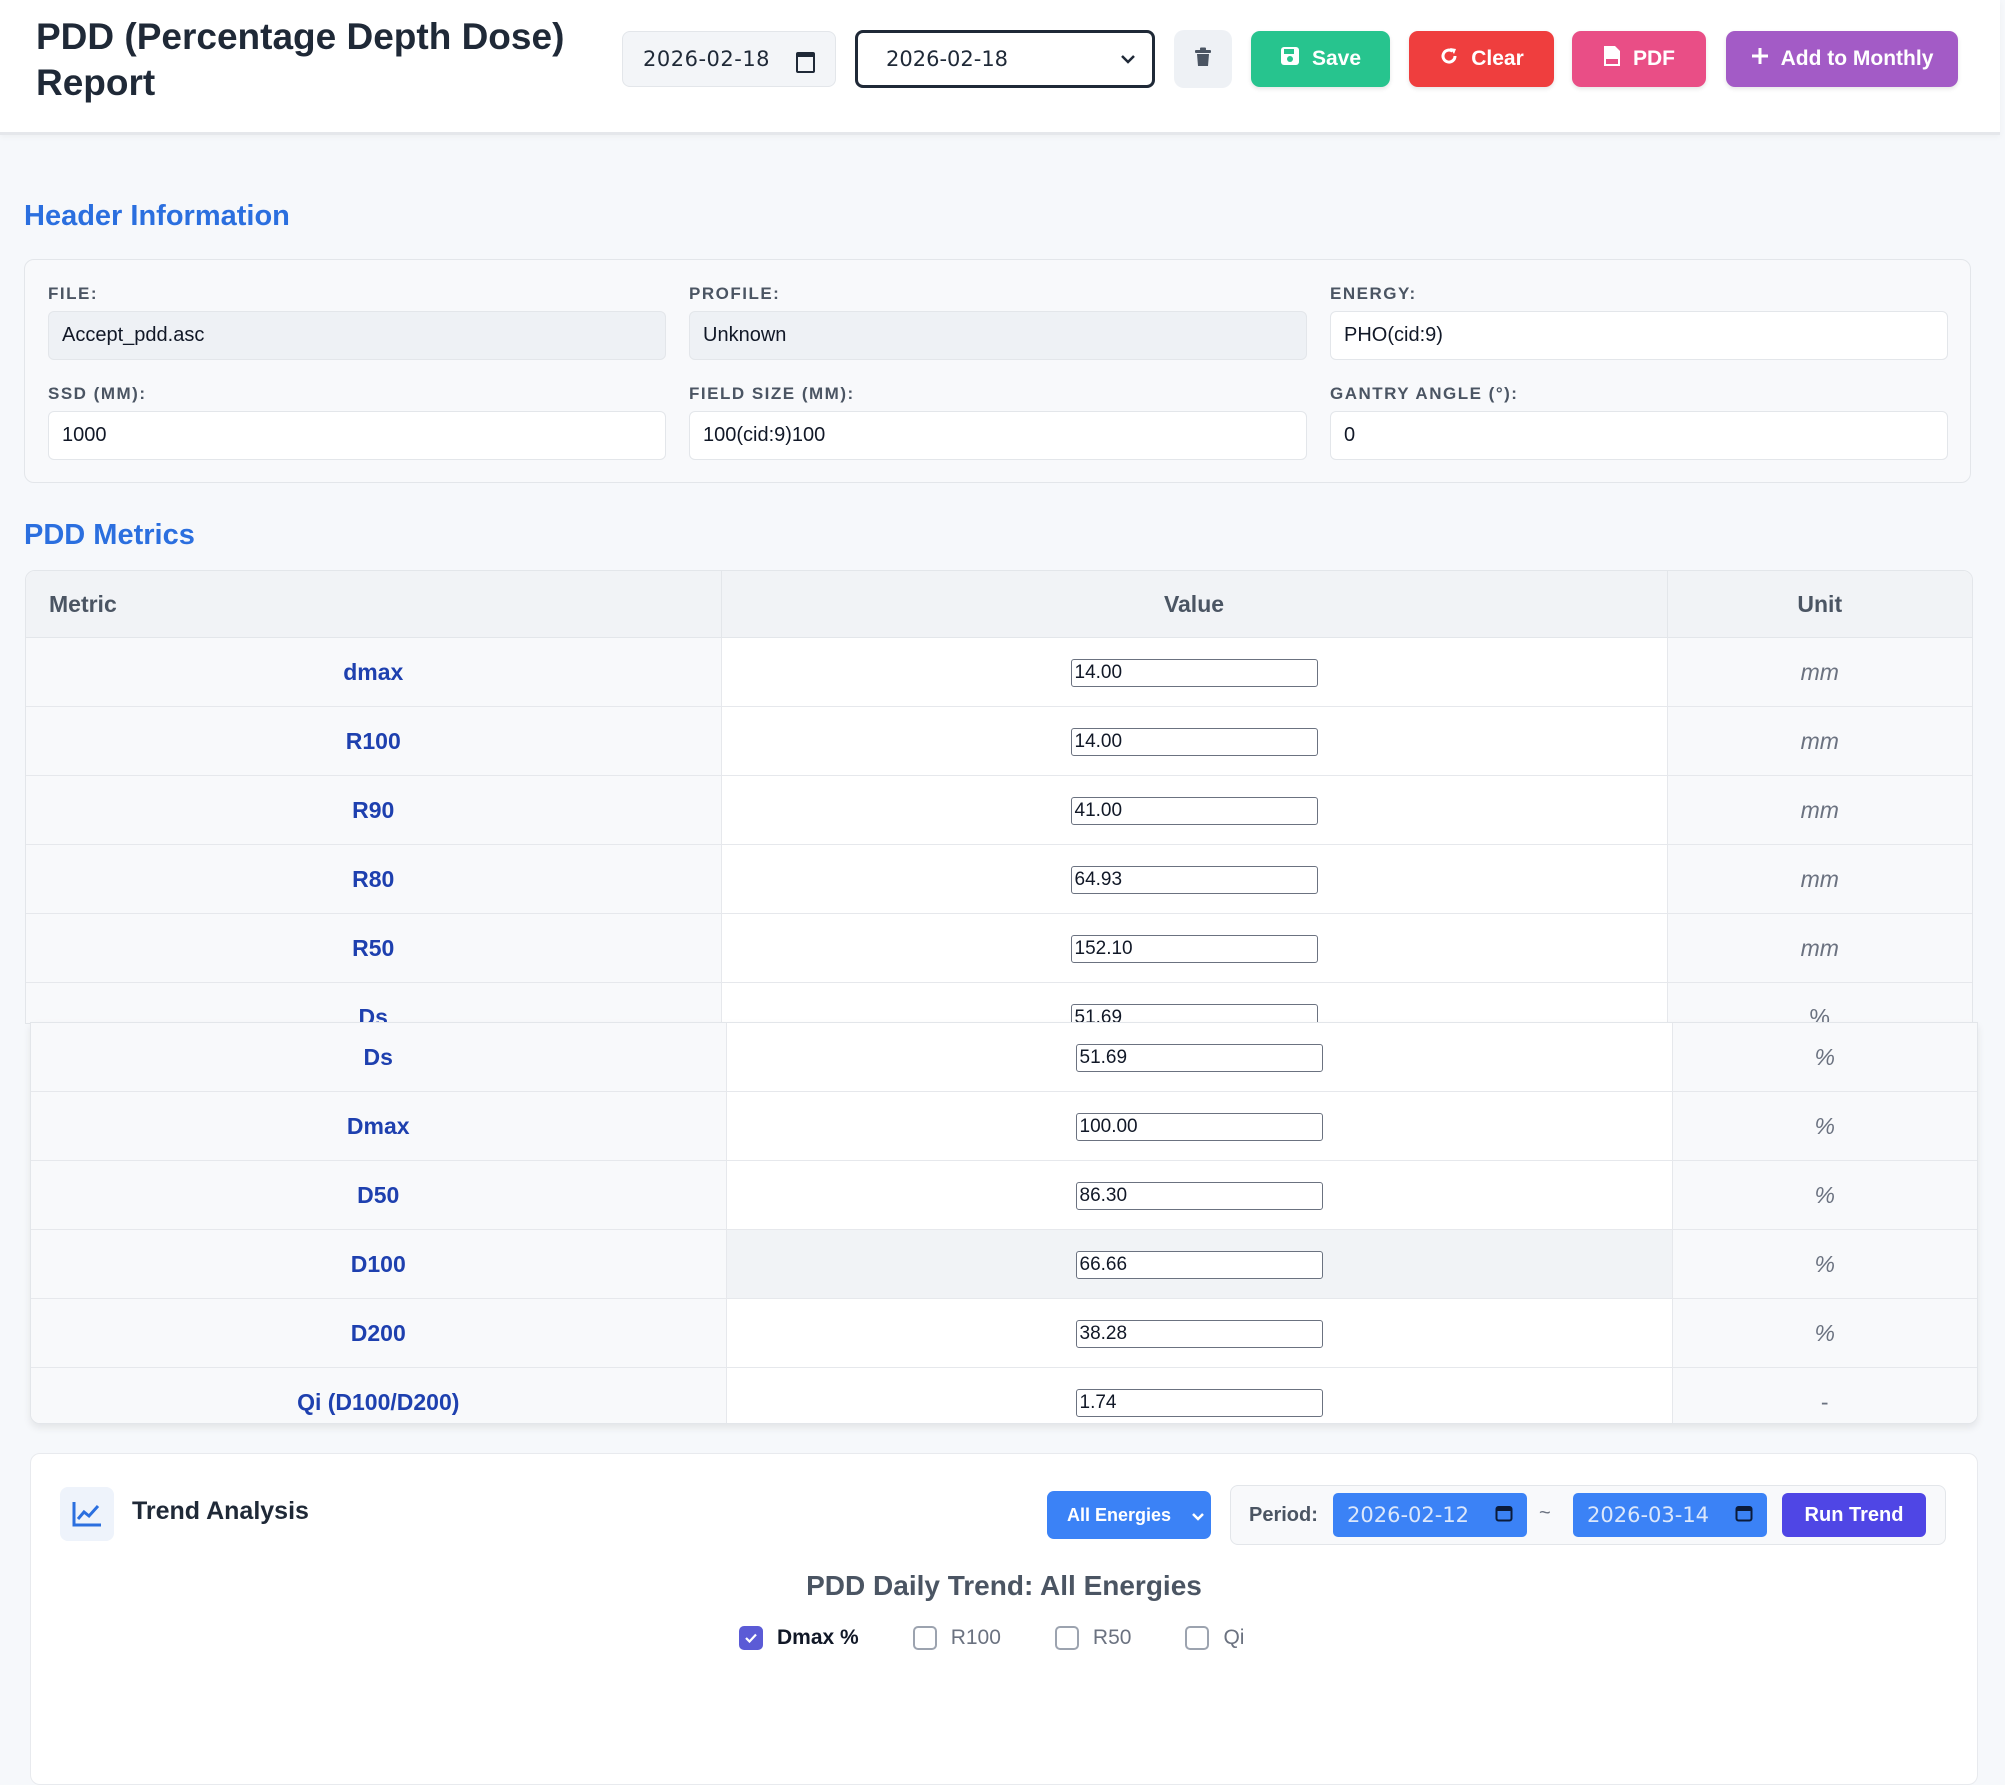  I want to click on pdd-metrics-title: PDD Metrics, so click(109, 535).